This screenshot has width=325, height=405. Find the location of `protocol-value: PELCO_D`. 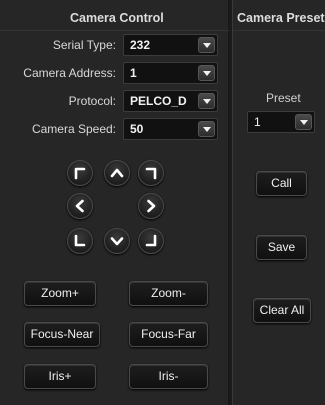

protocol-value: PELCO_D is located at coordinates (158, 101).